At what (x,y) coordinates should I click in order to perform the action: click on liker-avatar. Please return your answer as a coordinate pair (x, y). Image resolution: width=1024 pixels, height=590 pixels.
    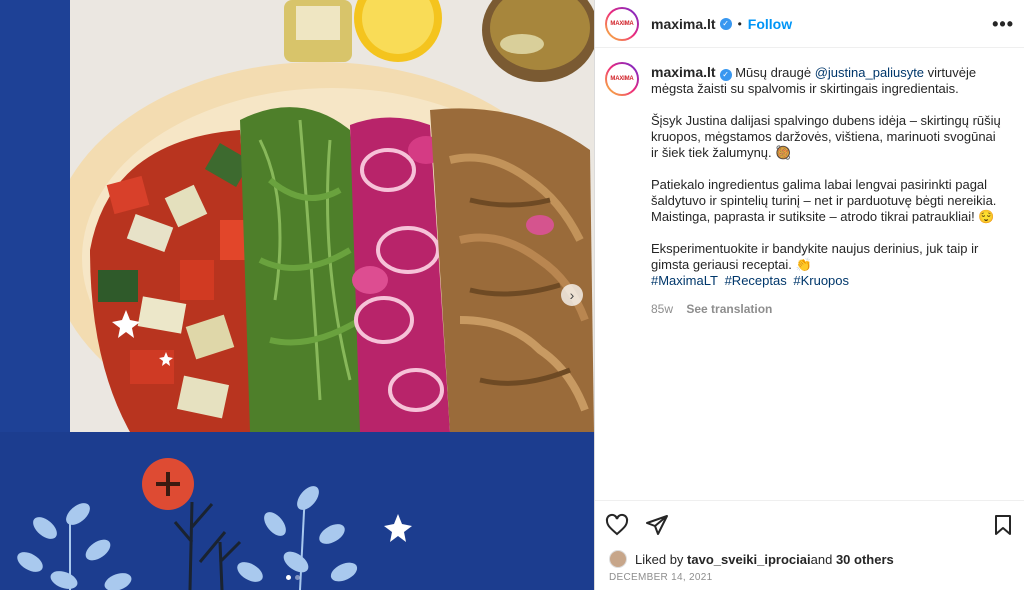
    Looking at the image, I should click on (618, 559).